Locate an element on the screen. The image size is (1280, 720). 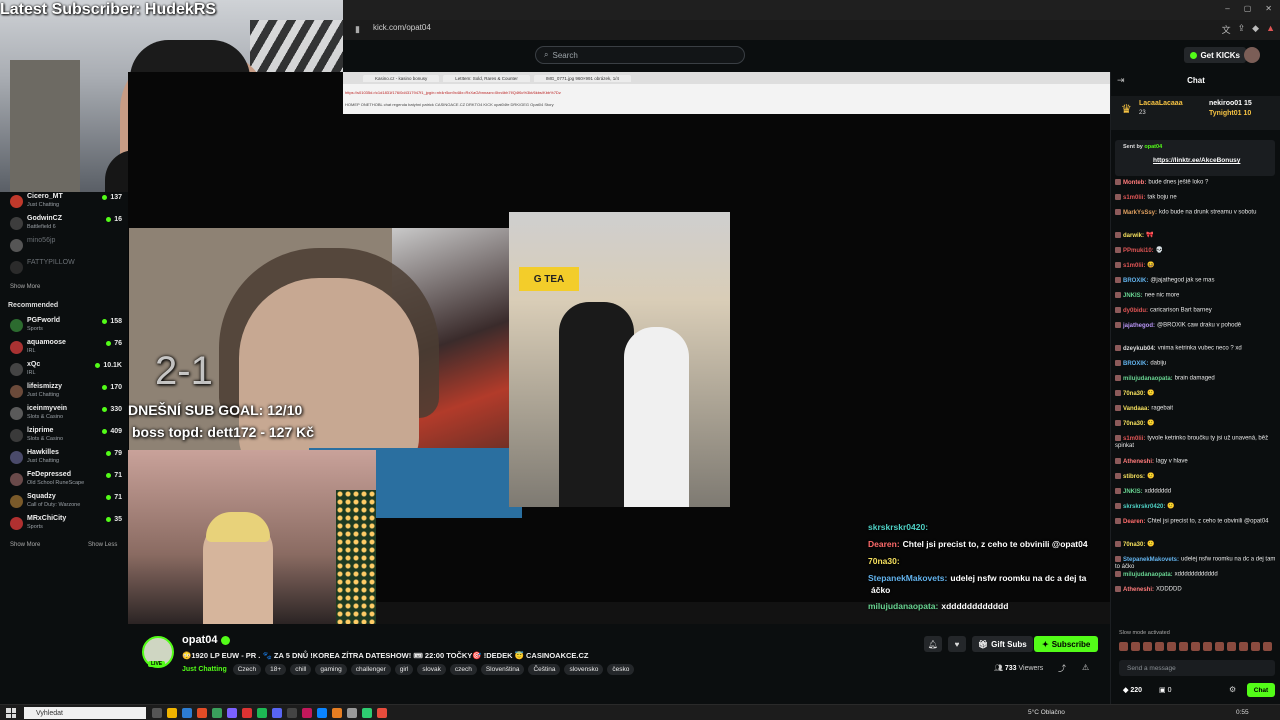
windows-start-icon is located at coordinates (11, 713).